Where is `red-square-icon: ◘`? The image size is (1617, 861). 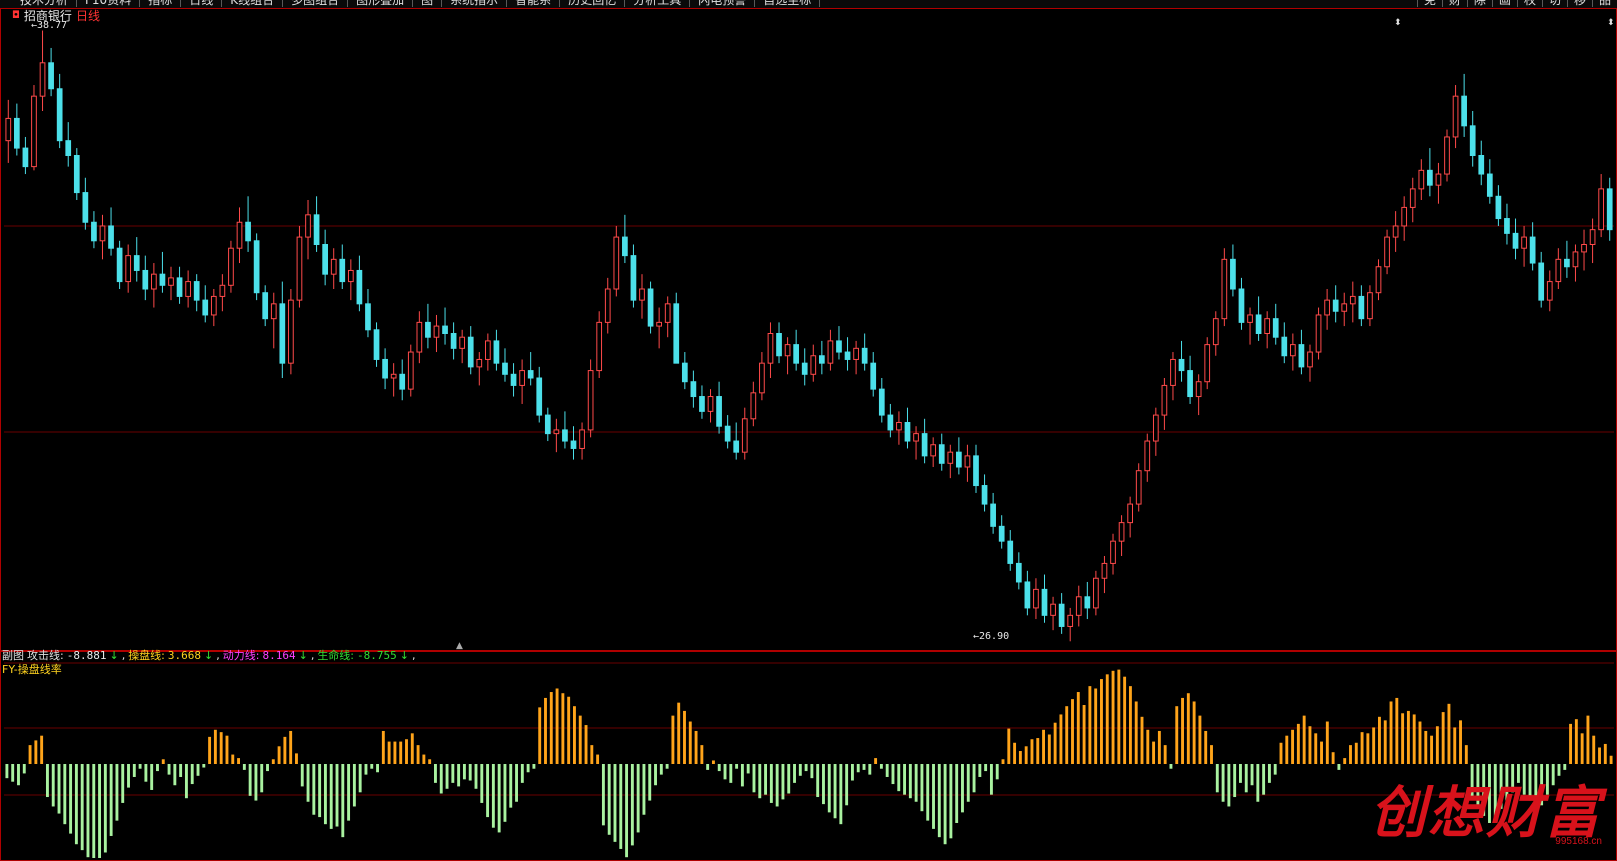 red-square-icon: ◘ is located at coordinates (16, 15).